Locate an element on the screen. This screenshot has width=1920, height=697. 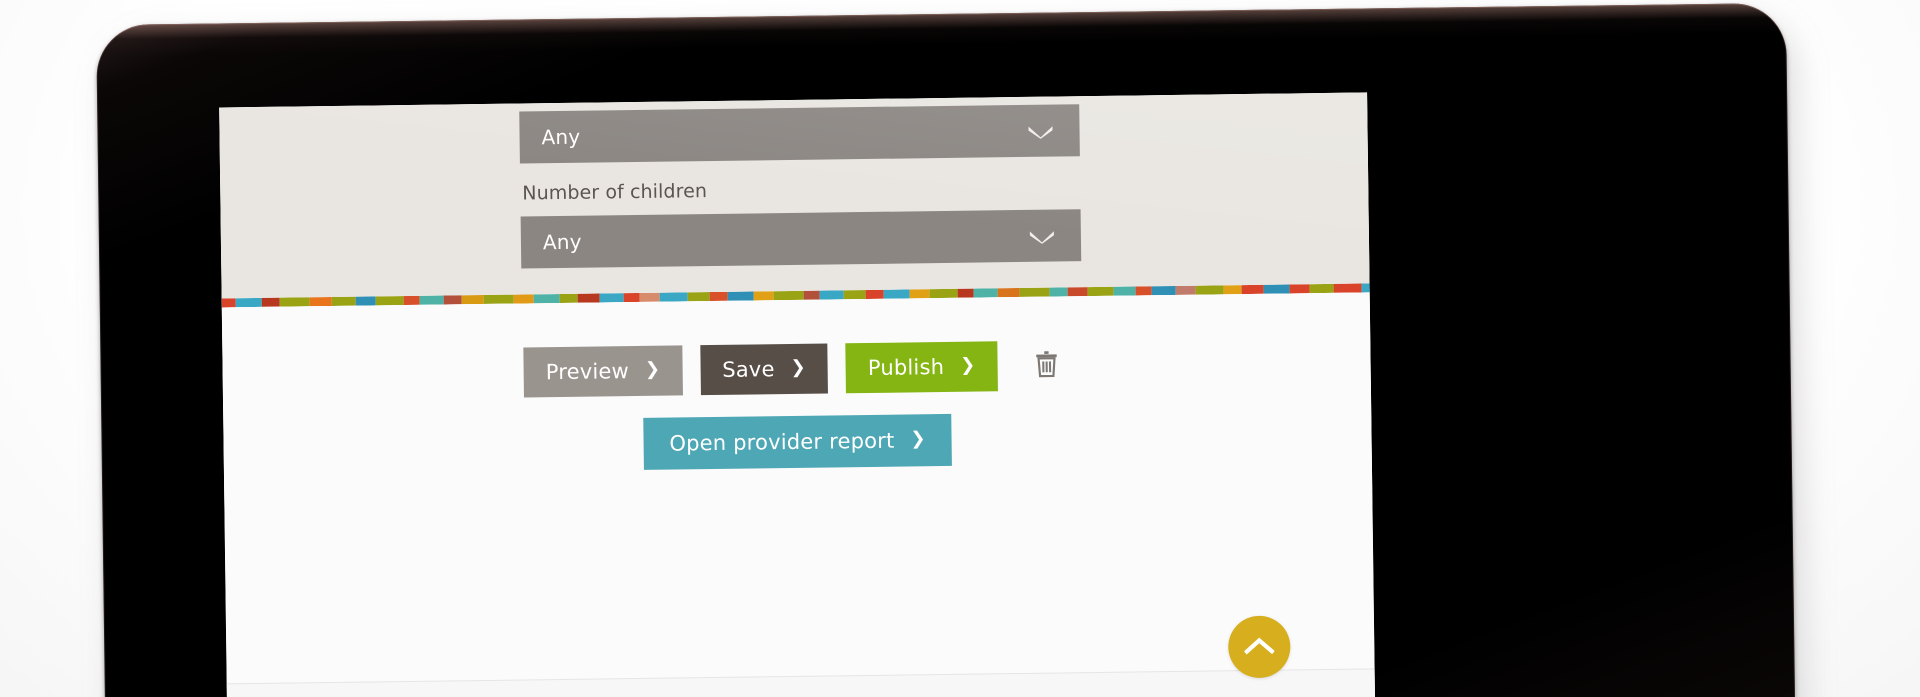
open-provider-report-button: Open provider report ❯ is located at coordinates (798, 441).